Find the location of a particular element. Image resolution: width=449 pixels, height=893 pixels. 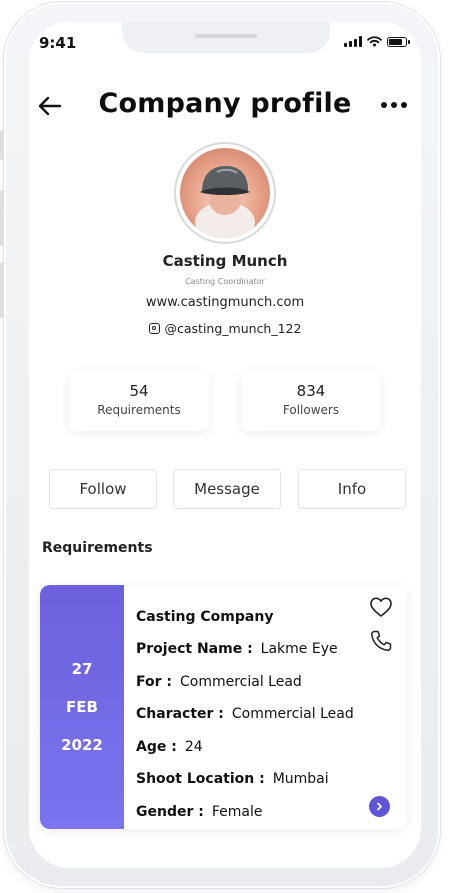

volume-down-button is located at coordinates (2, 290).